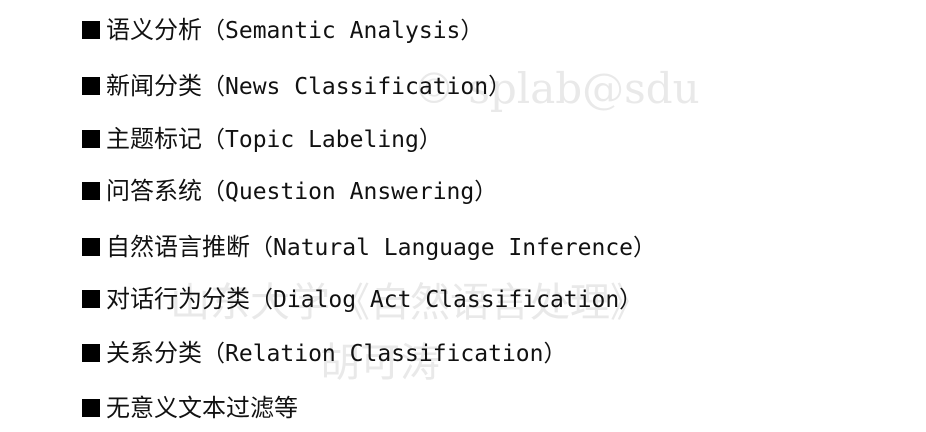  What do you see at coordinates (357, 87) in the screenshot?
I see `item-english-label: （News Classification）` at bounding box center [357, 87].